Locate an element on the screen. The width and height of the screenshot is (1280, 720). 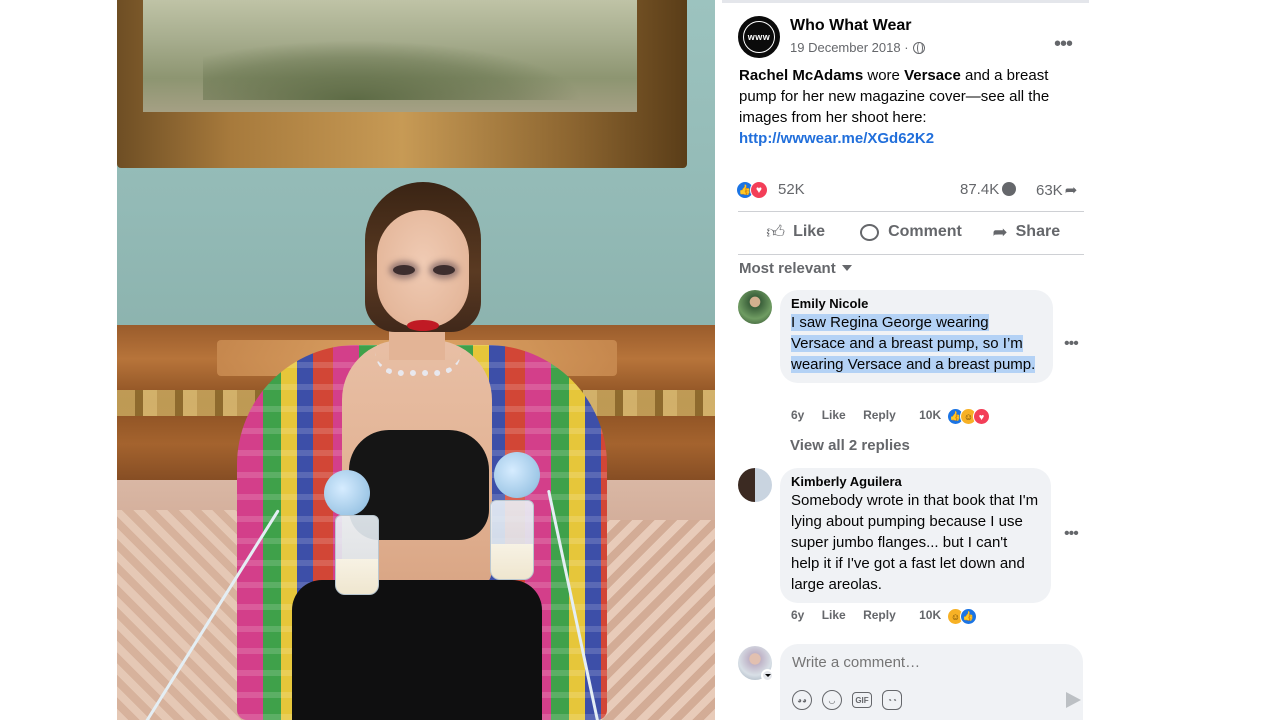
caption-name-link: Rachel McAdams is located at coordinates (801, 75).